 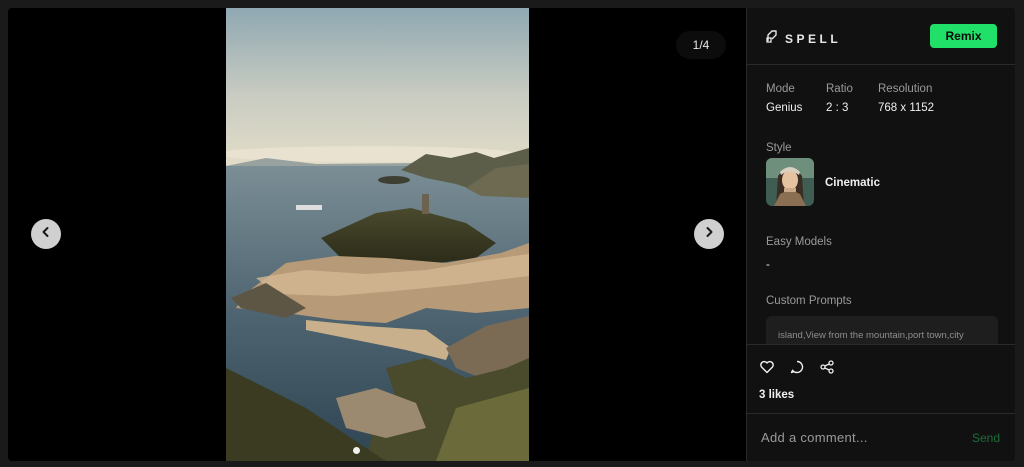 What do you see at coordinates (768, 265) in the screenshot?
I see `easy-models-value: -` at bounding box center [768, 265].